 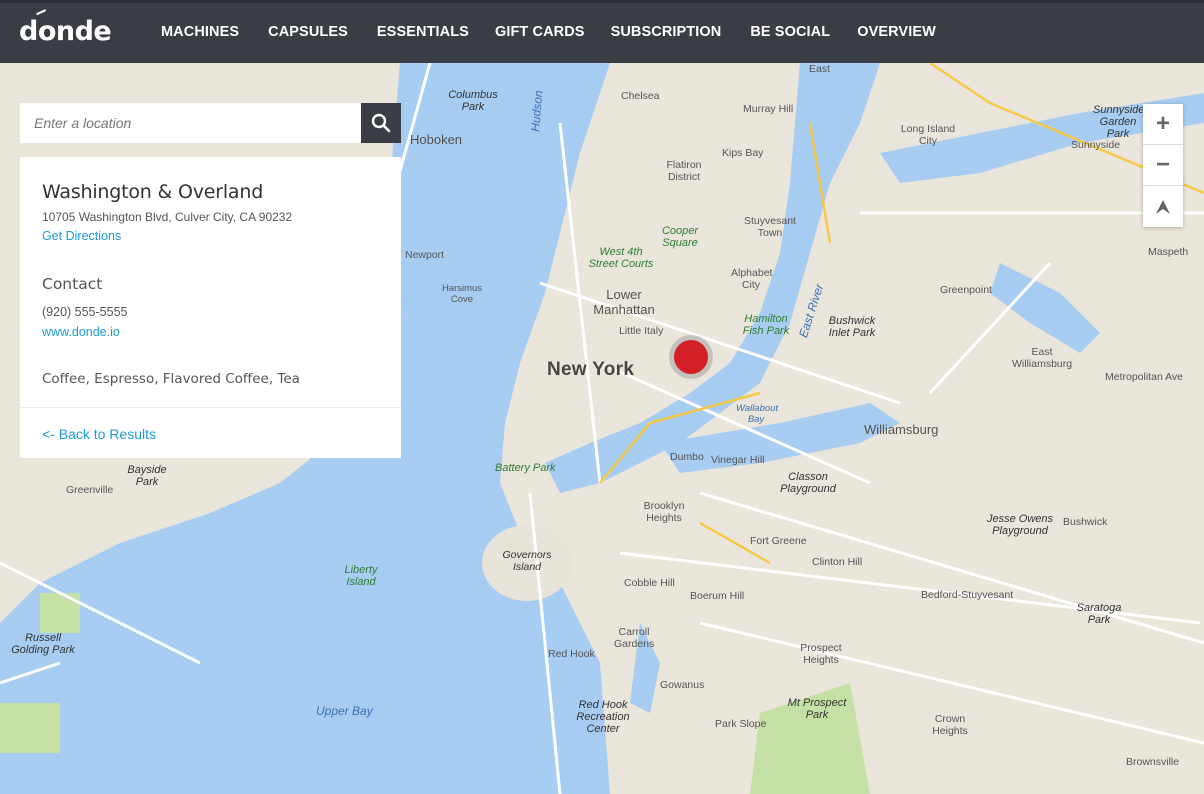 What do you see at coordinates (436, 139) in the screenshot?
I see `map-label-hoboken: Hoboken` at bounding box center [436, 139].